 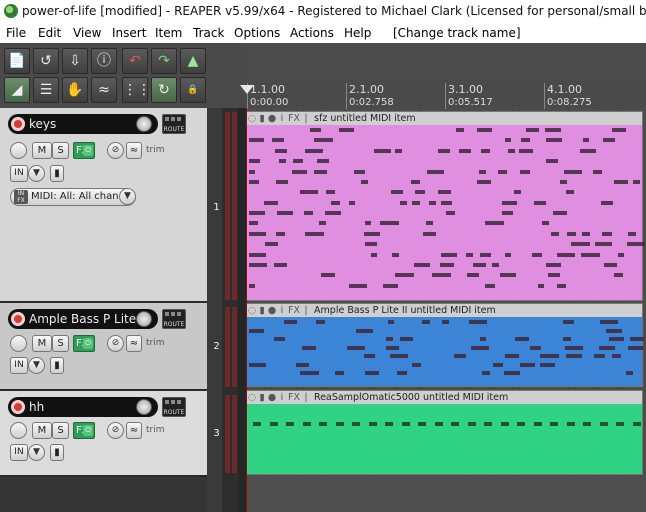 I want to click on loop-icon: ↻, so click(x=164, y=90).